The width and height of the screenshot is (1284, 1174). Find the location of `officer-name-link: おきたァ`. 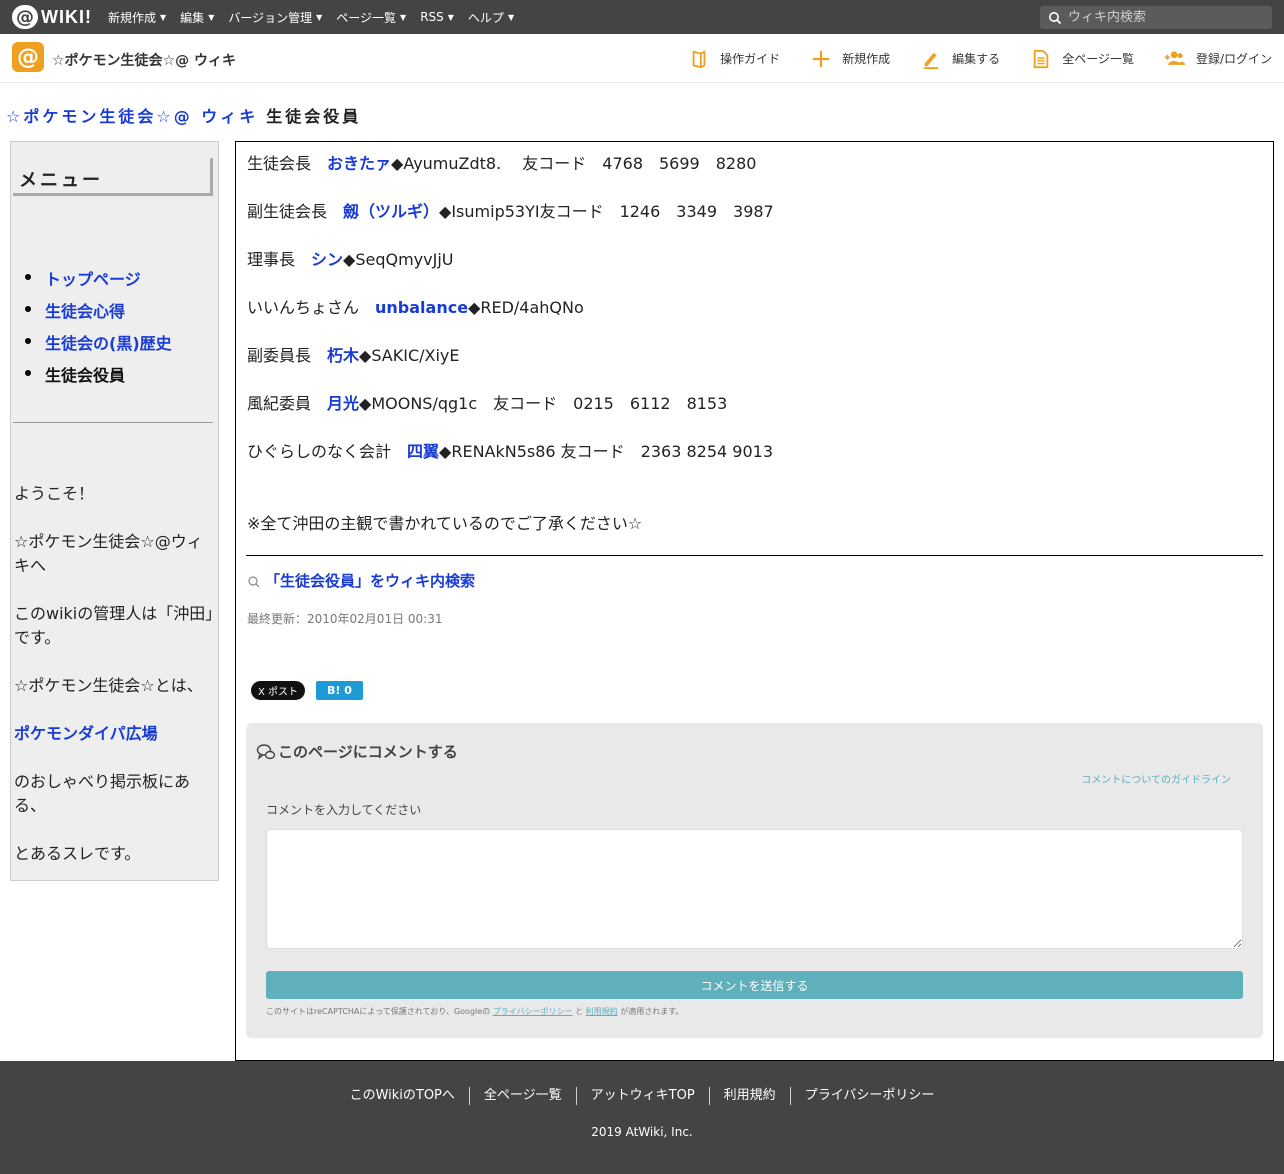

officer-name-link: おきたァ is located at coordinates (359, 163).